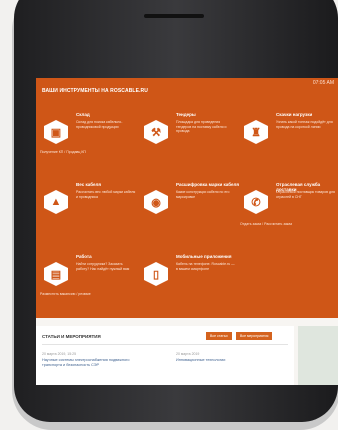 This screenshot has height=430, width=338. What do you see at coordinates (165, 344) in the screenshot?
I see `divider` at bounding box center [165, 344].